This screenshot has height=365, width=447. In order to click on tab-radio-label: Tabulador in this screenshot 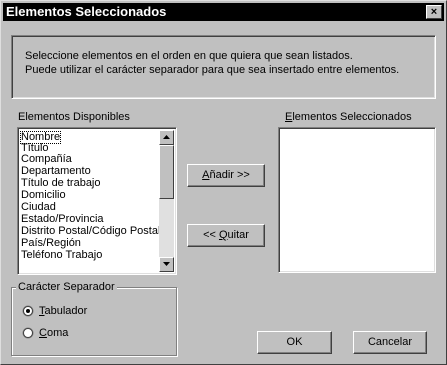, I will do `click(63, 311)`.